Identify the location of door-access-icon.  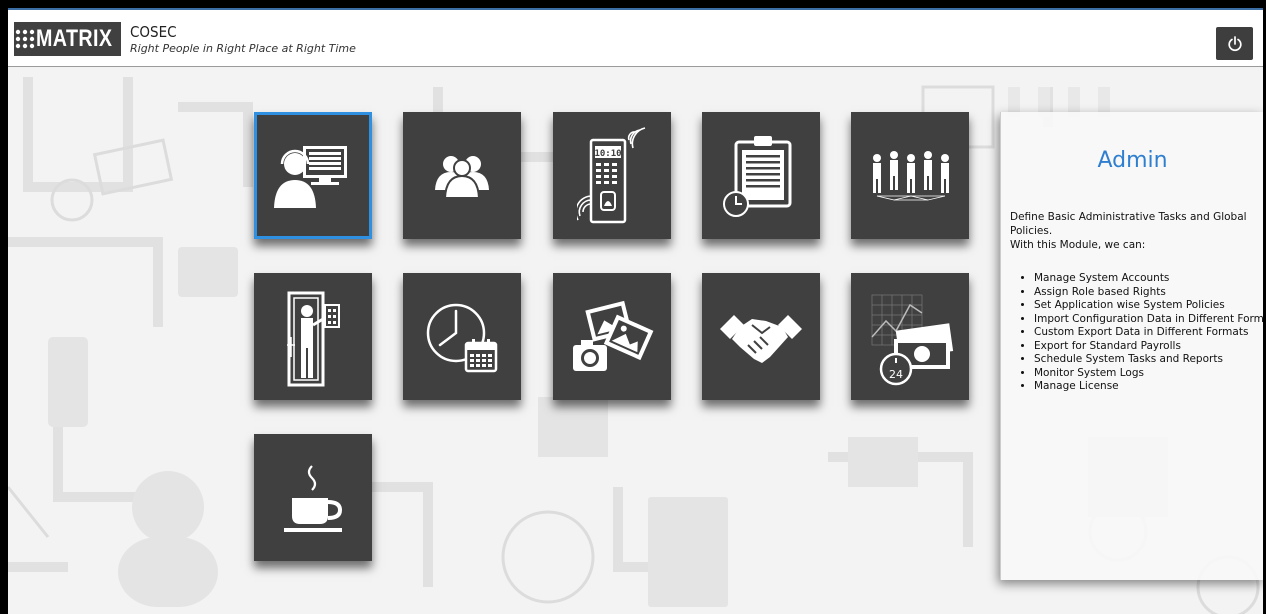
(313, 338).